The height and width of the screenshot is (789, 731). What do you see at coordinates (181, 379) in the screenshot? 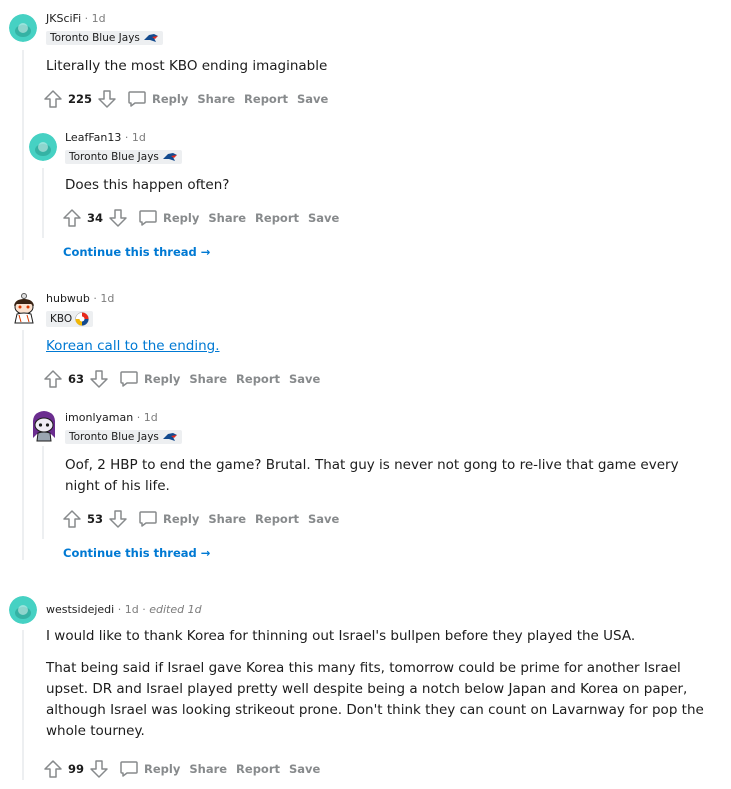
I see `comment-actions: 63 Reply Share Report Save` at bounding box center [181, 379].